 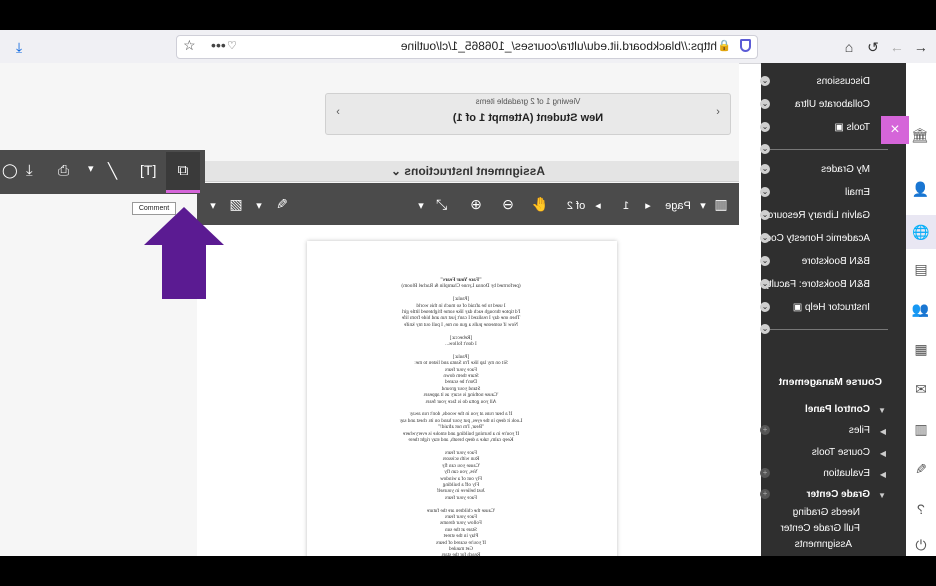 I want to click on globe-icon: 🌐, so click(x=921, y=232).